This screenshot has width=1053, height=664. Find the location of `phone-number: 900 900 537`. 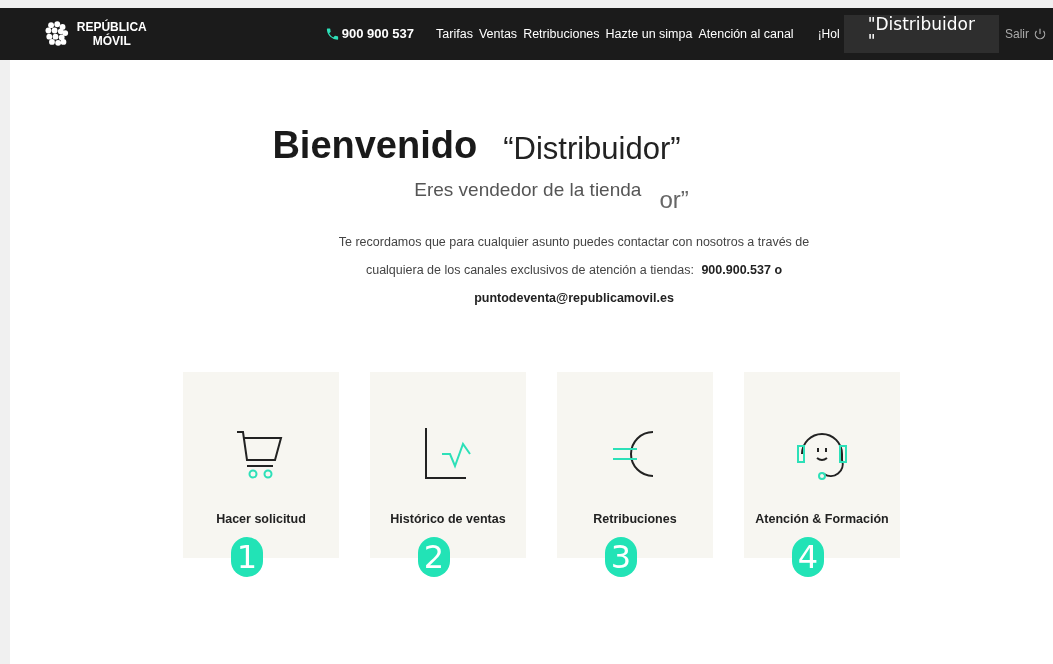

phone-number: 900 900 537 is located at coordinates (378, 34).